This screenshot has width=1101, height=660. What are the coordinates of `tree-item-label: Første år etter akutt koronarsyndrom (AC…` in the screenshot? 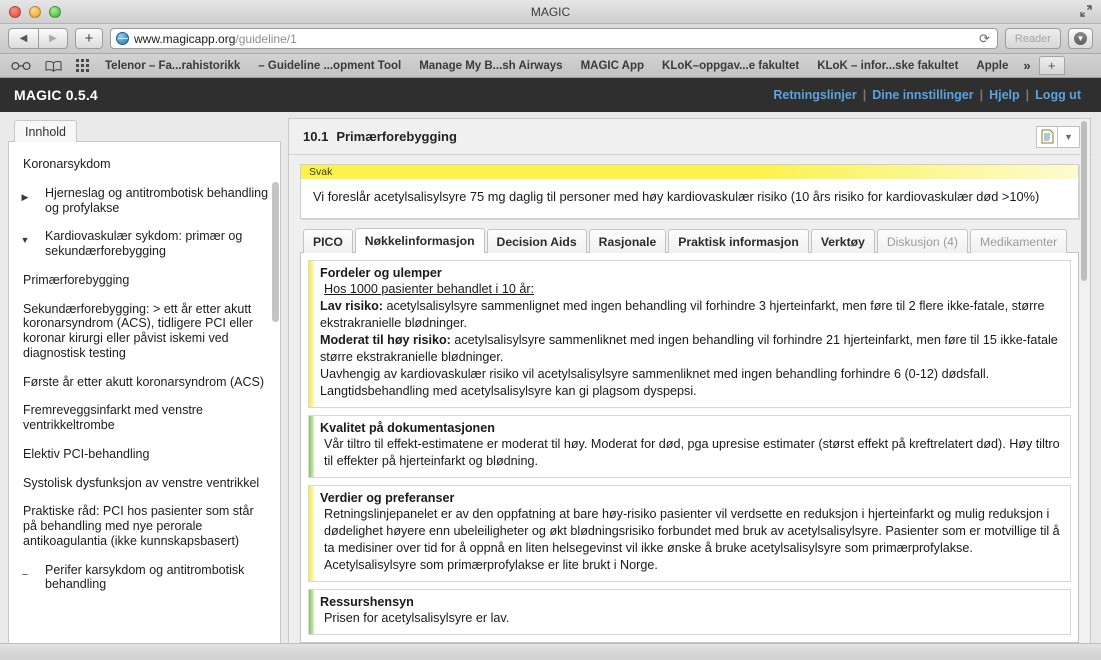 It's located at (144, 381).